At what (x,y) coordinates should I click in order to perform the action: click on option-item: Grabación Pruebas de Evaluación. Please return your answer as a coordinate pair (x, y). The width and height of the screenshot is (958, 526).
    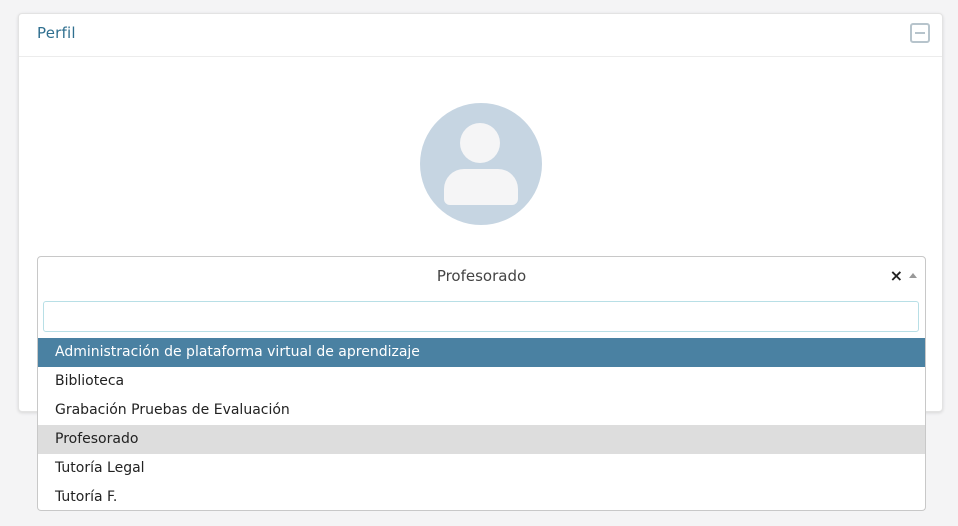
    Looking at the image, I should click on (481, 410).